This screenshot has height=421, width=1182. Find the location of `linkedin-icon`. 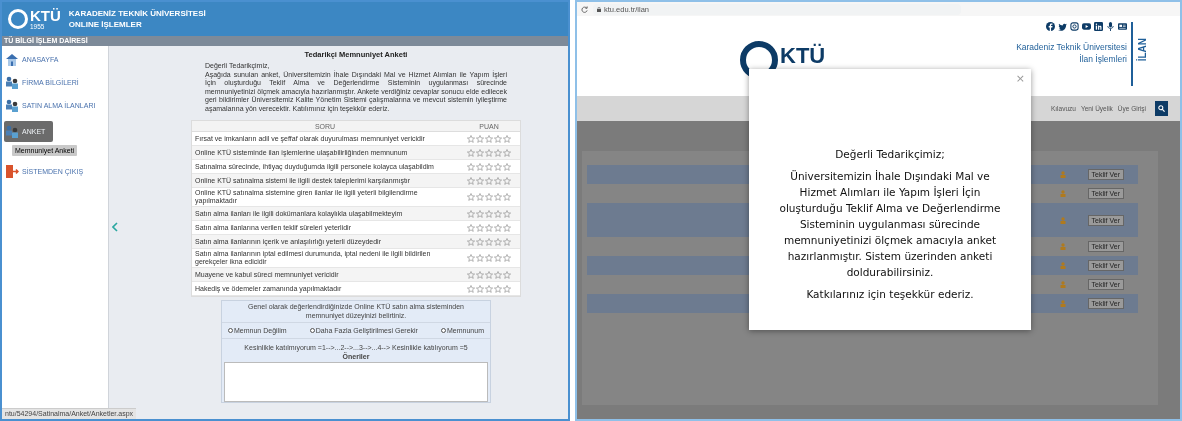

linkedin-icon is located at coordinates (1098, 26).